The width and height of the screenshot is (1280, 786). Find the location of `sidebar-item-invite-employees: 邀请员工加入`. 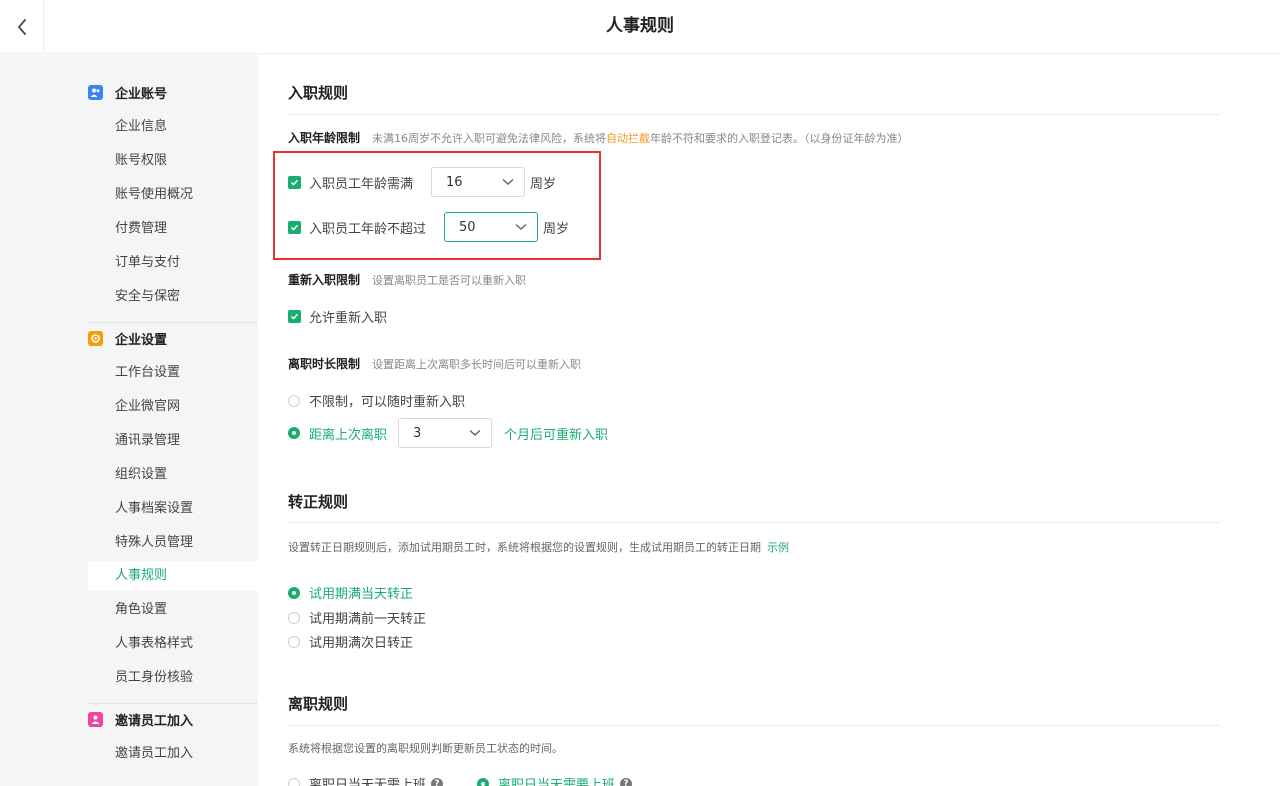

sidebar-item-invite-employees: 邀请员工加入 is located at coordinates (173, 754).